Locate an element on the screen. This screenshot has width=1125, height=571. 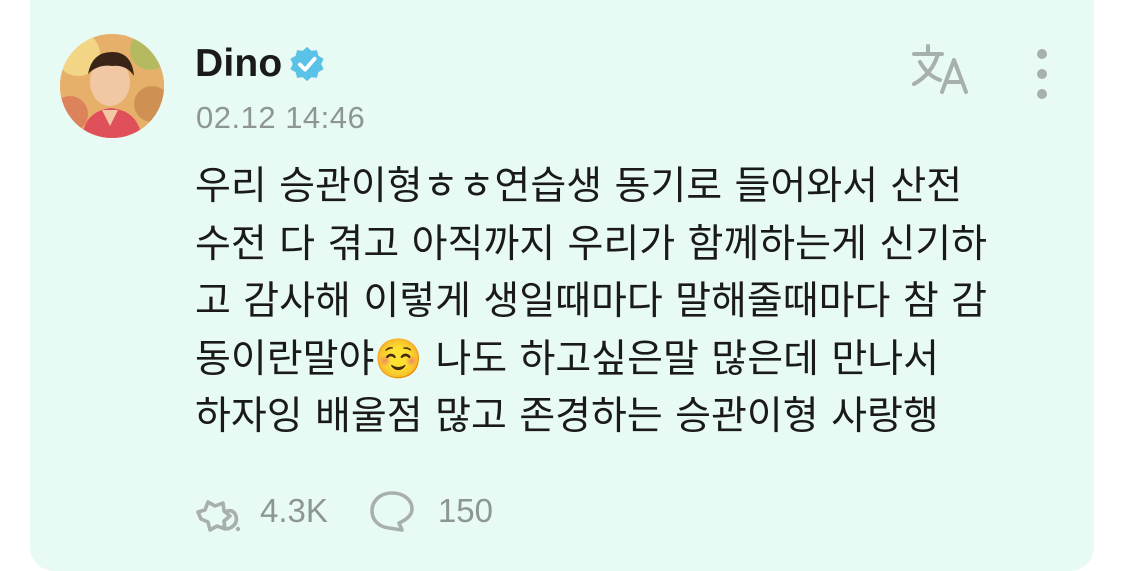
reaction-icon is located at coordinates (218, 516).